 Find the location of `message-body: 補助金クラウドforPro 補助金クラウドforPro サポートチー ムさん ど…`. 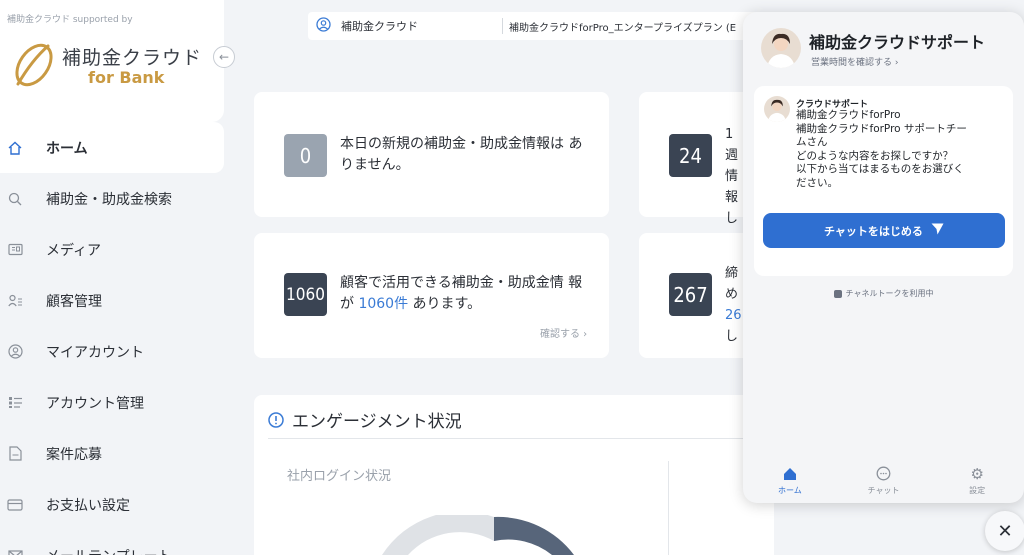

message-body: 補助金クラウドforPro 補助金クラウドforPro サポートチー ムさん ど… is located at coordinates (881, 149).